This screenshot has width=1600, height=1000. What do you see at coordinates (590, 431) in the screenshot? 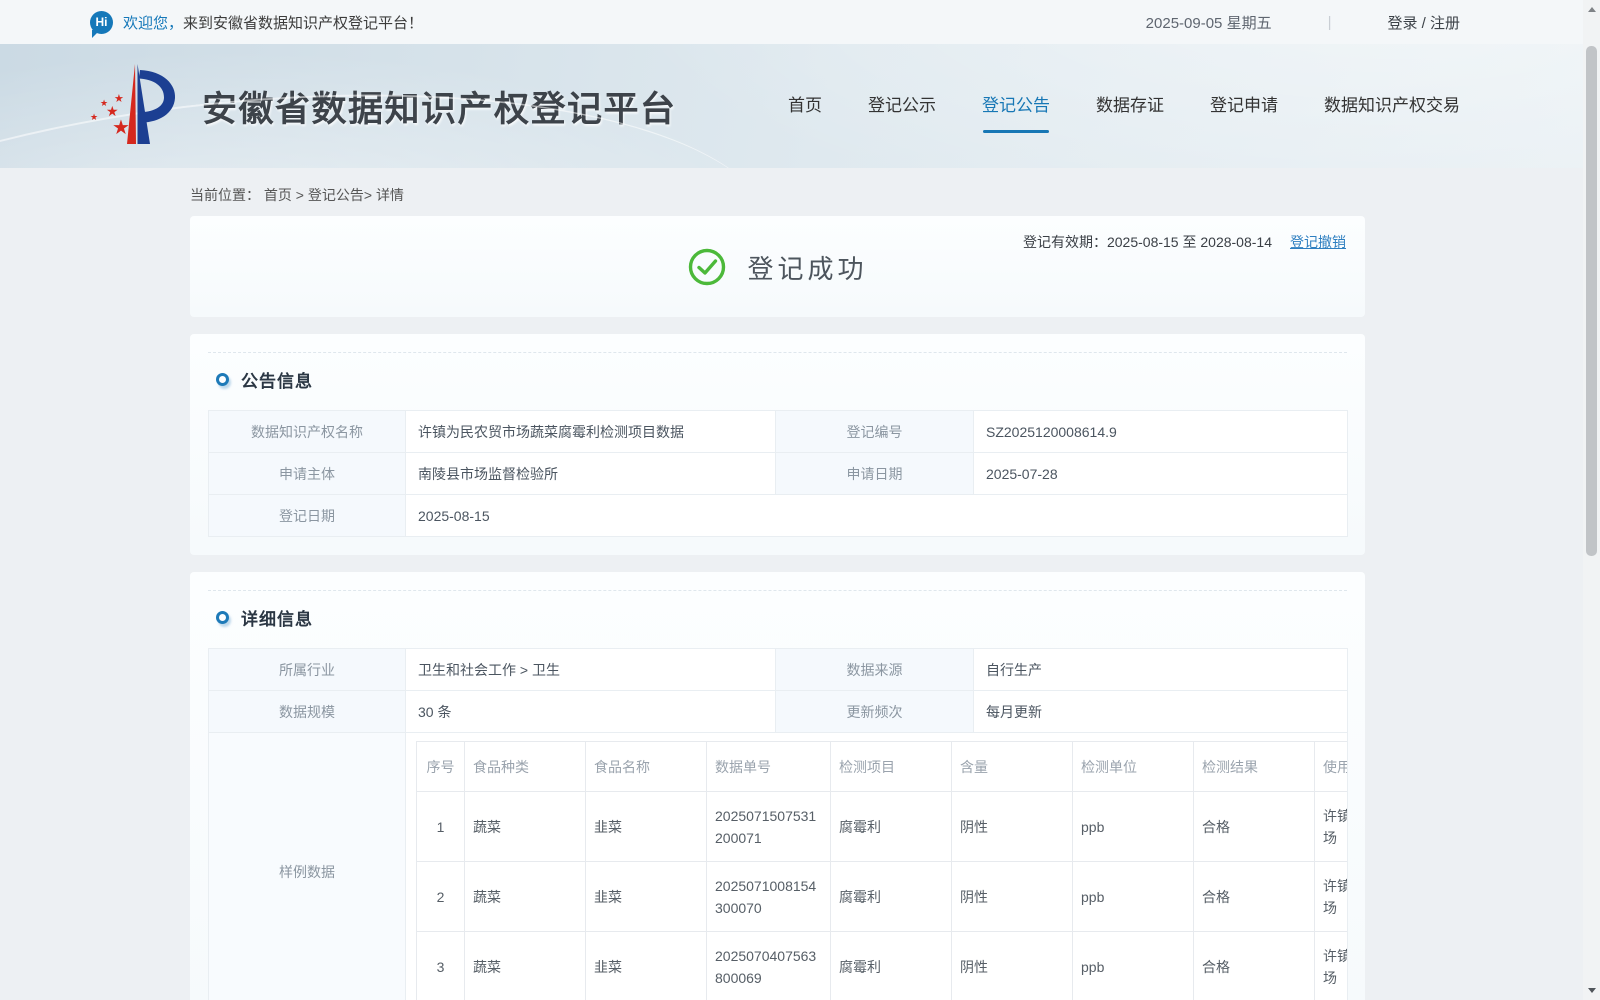
I see `field-value: 许镇为民农贸市场蔬菜腐霉利检测项目数据` at bounding box center [590, 431].